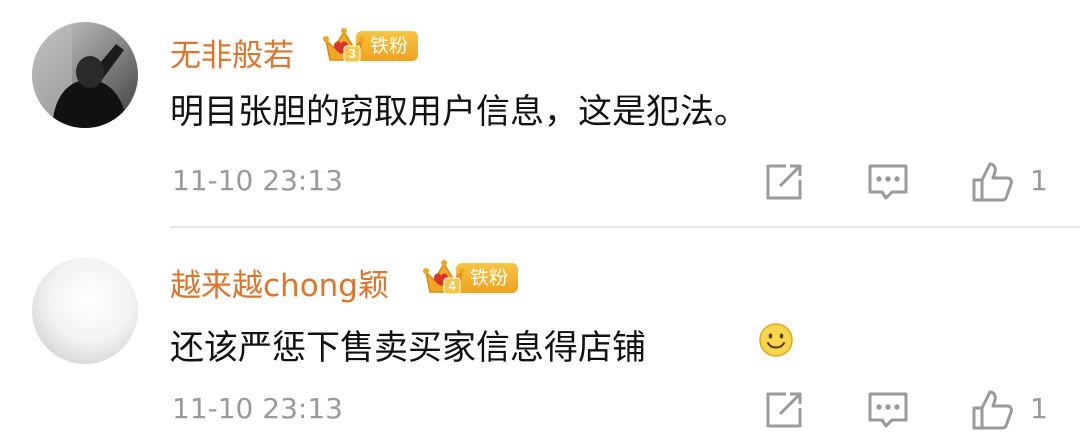 This screenshot has height=440, width=1080. What do you see at coordinates (459, 112) in the screenshot?
I see `comment-text: 明目张胆的窃取用户信息，这是犯法。` at bounding box center [459, 112].